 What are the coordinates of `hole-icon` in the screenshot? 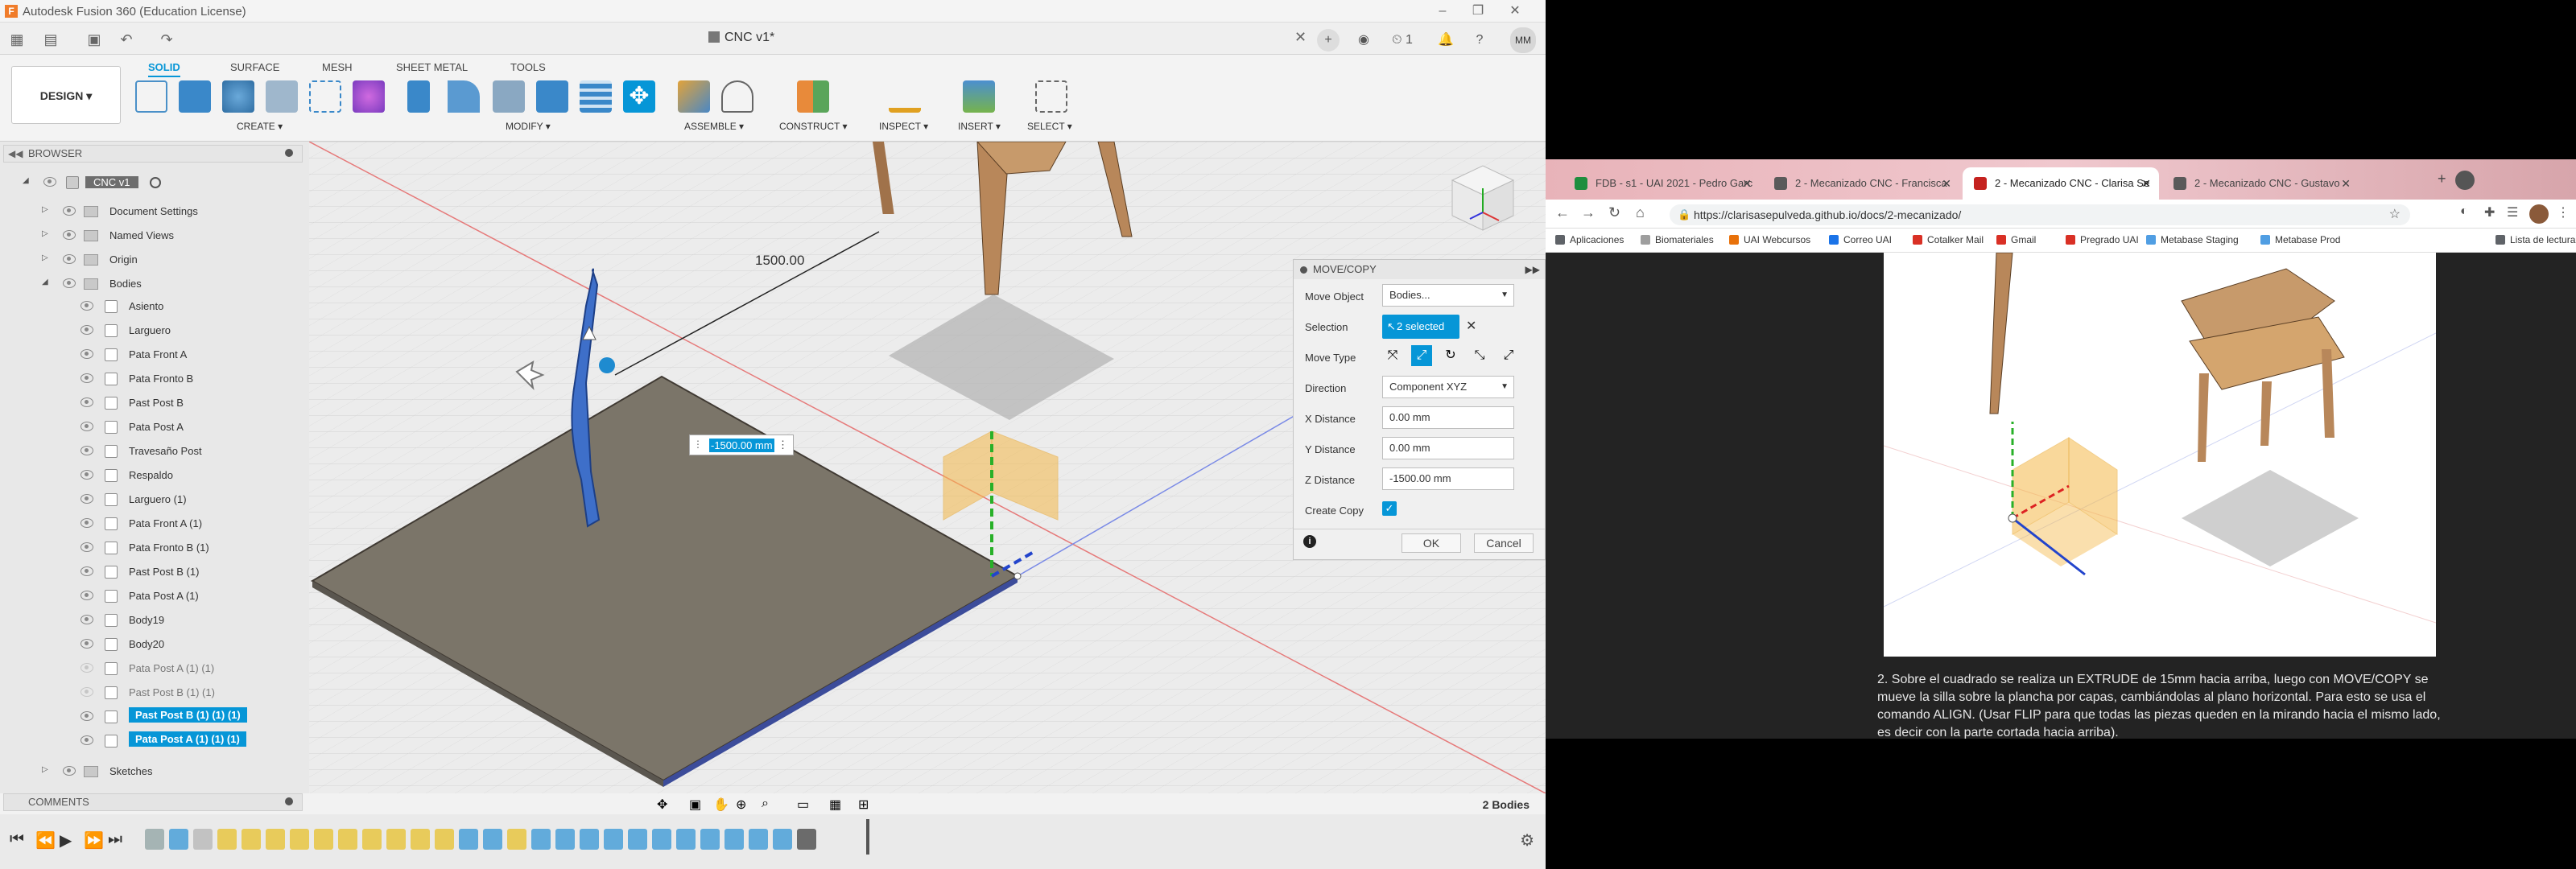 It's located at (282, 96).